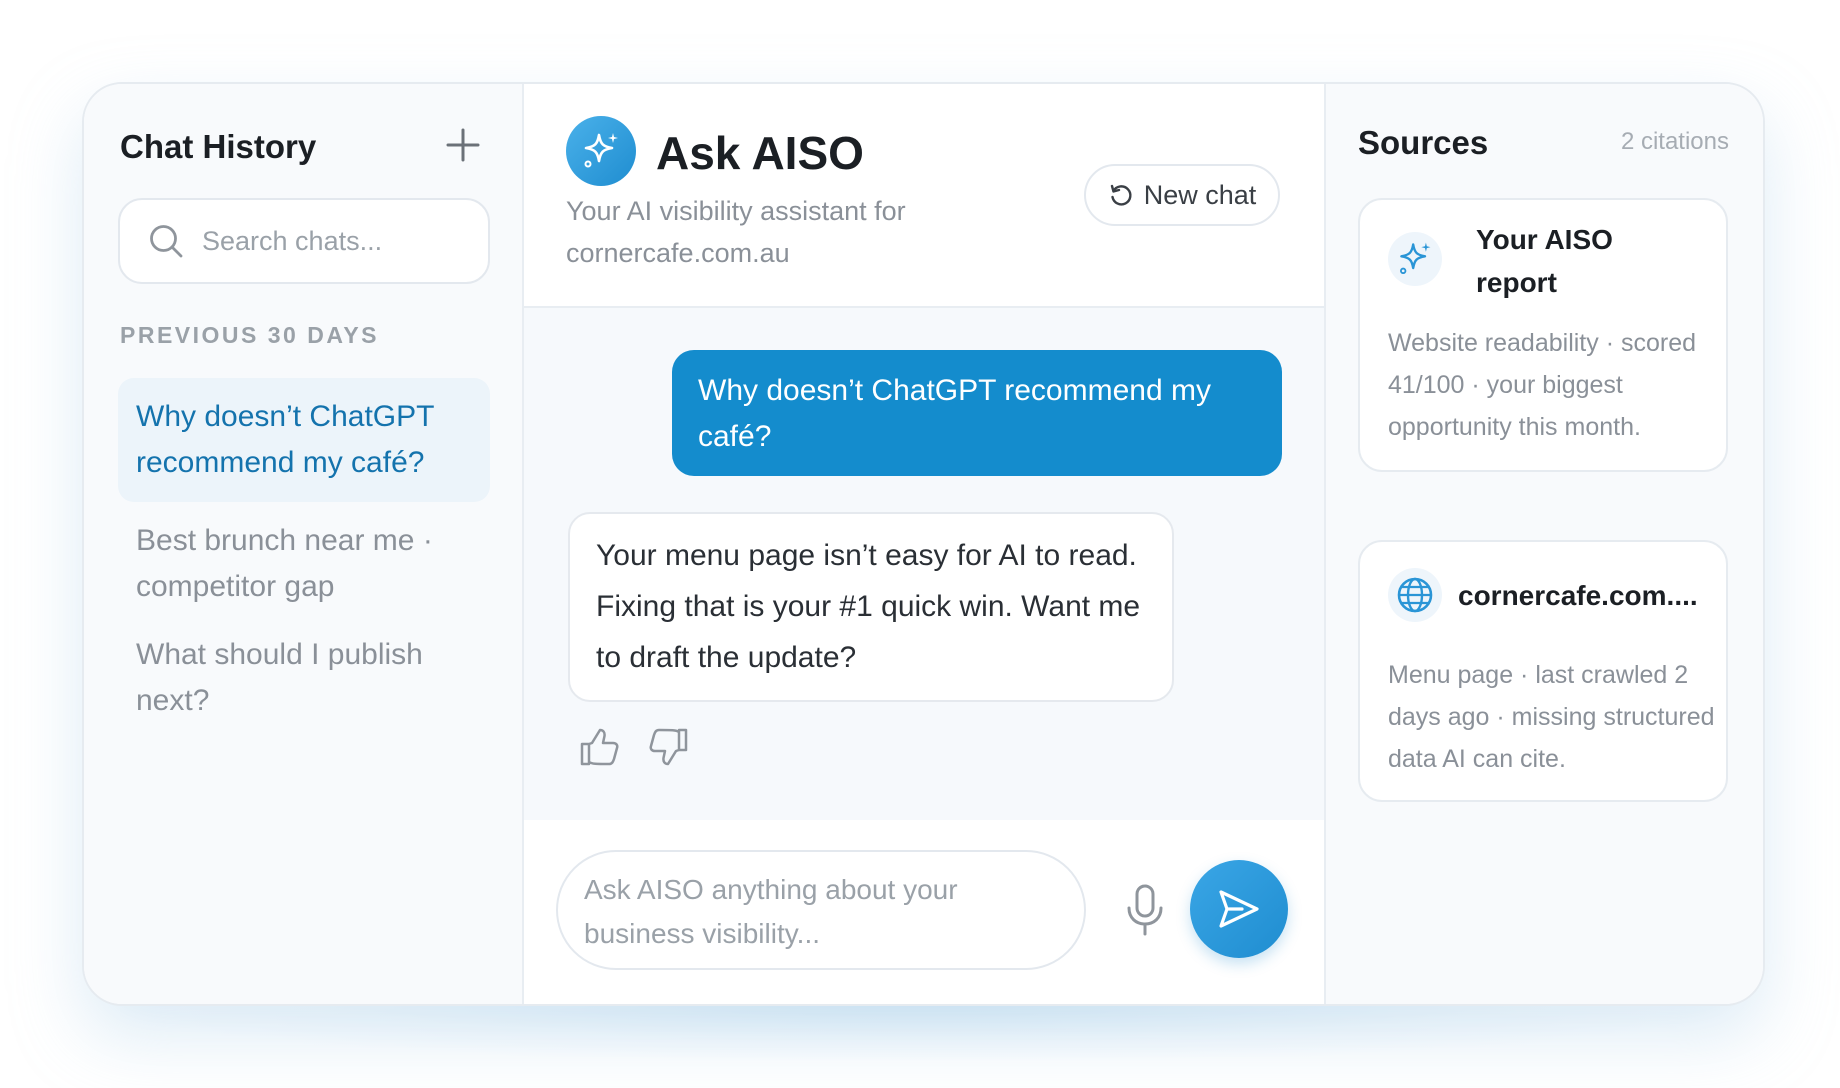 Image resolution: width=1840 pixels, height=1088 pixels. I want to click on history-section-label: PREVIOUS 30 DAYS, so click(250, 335).